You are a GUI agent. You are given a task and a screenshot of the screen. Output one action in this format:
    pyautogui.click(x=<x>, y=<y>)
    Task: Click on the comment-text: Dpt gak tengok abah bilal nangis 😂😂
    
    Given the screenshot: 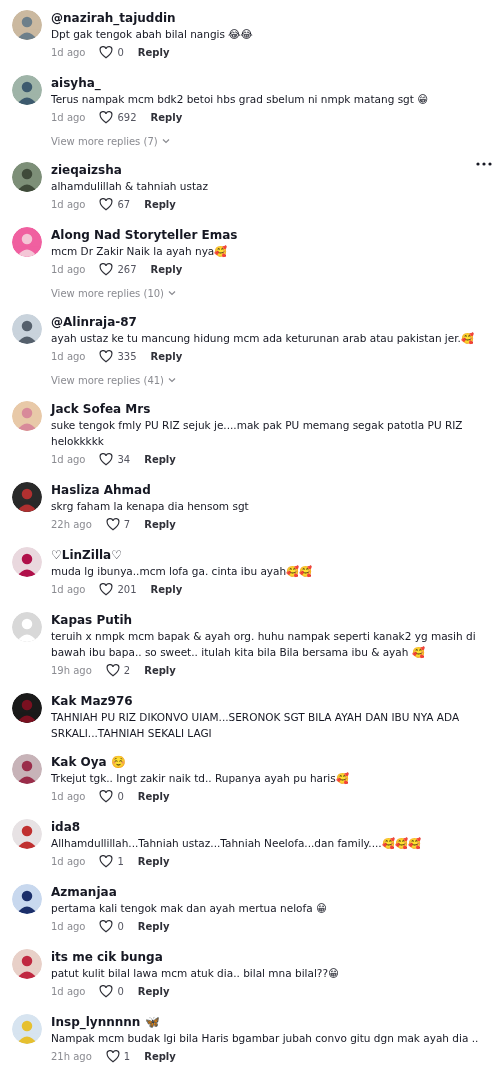 What is the action you would take?
    pyautogui.click(x=152, y=34)
    